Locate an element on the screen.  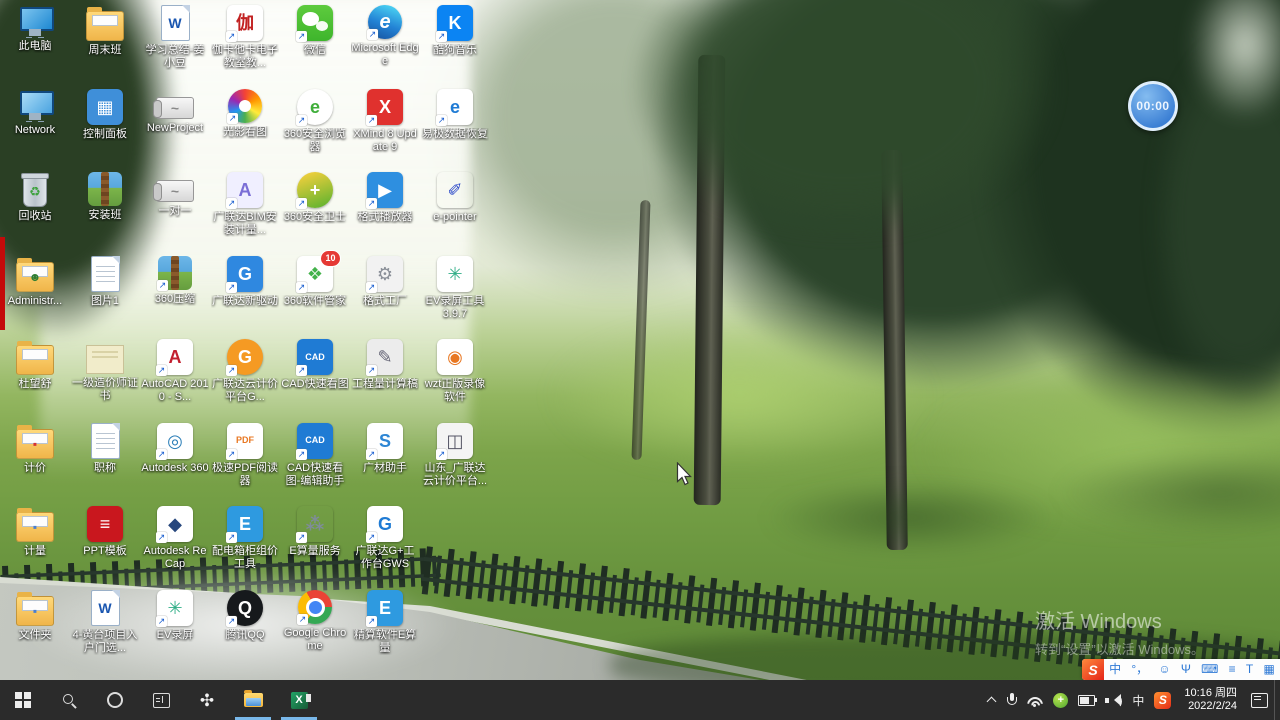
sogou-input-toolbar: S 中 °， ☺ Ψ ⌨ ≡ T ▦ is located at coordinates (1181, 669).